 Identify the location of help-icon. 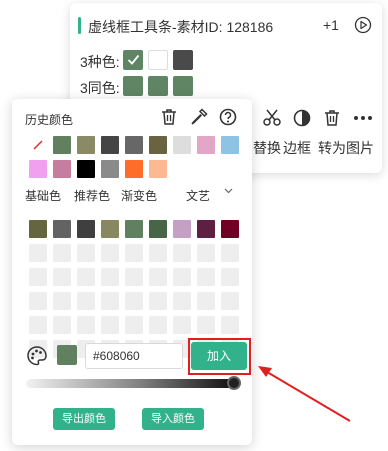
(228, 117).